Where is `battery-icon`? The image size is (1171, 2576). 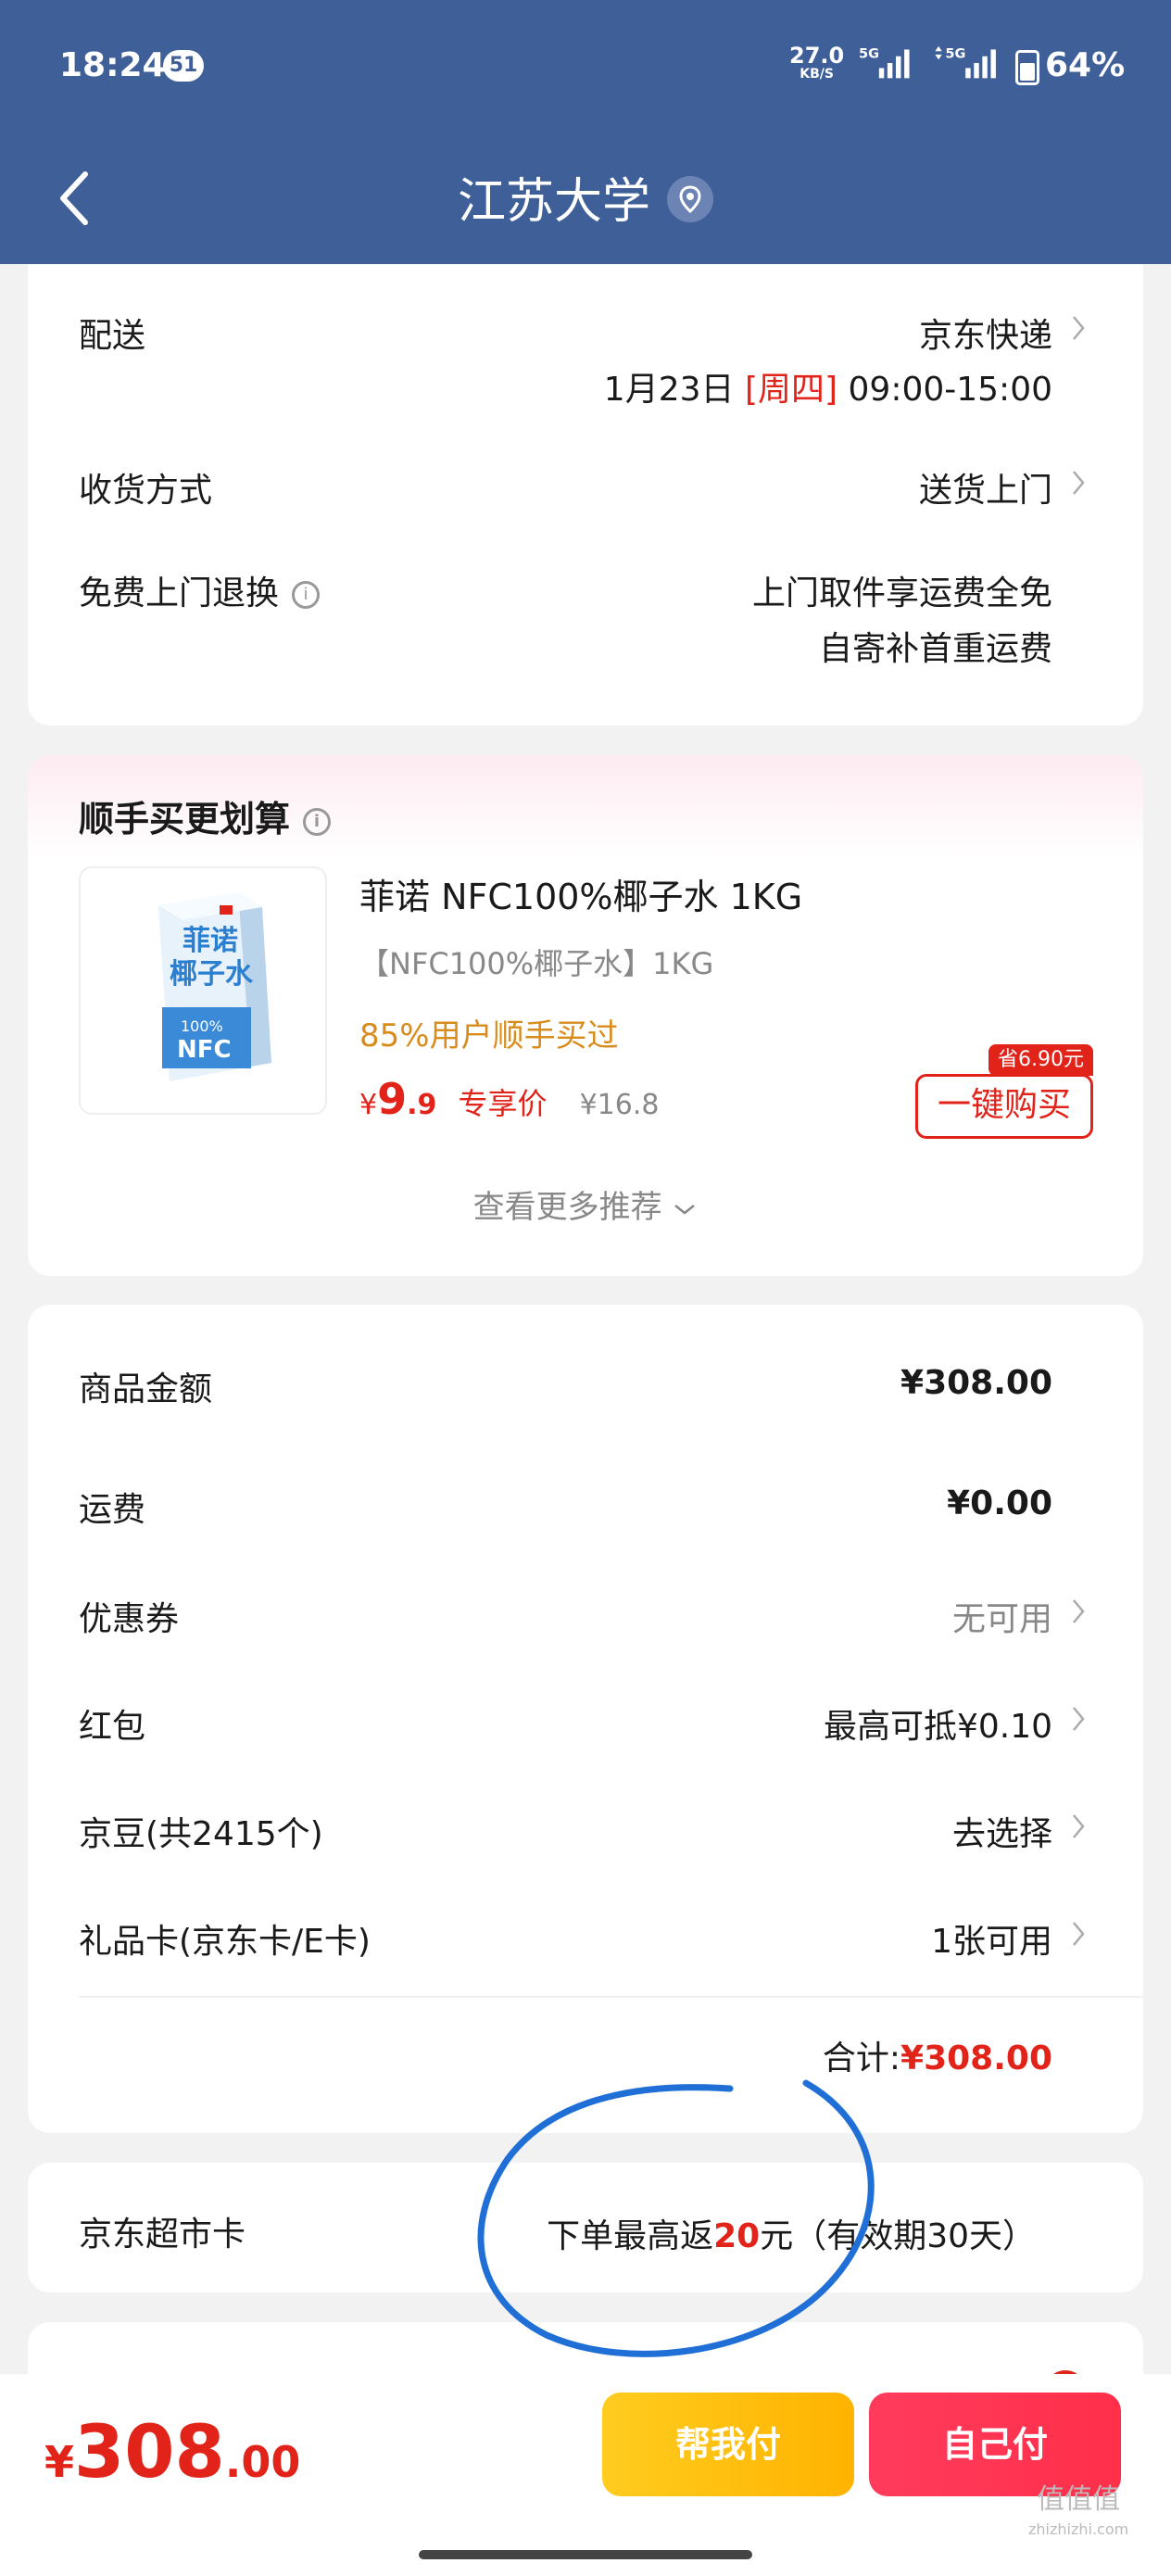
battery-icon is located at coordinates (1027, 68).